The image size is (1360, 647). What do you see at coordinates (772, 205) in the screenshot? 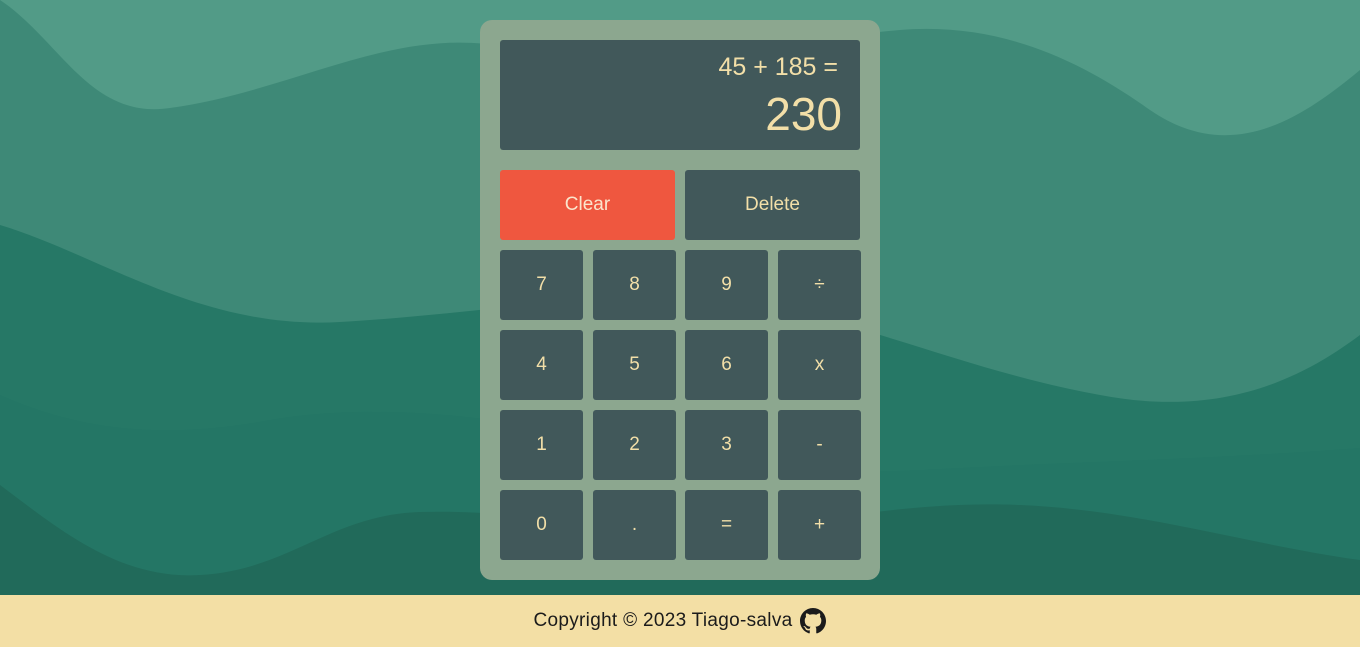
I see `delete-button: Delete` at bounding box center [772, 205].